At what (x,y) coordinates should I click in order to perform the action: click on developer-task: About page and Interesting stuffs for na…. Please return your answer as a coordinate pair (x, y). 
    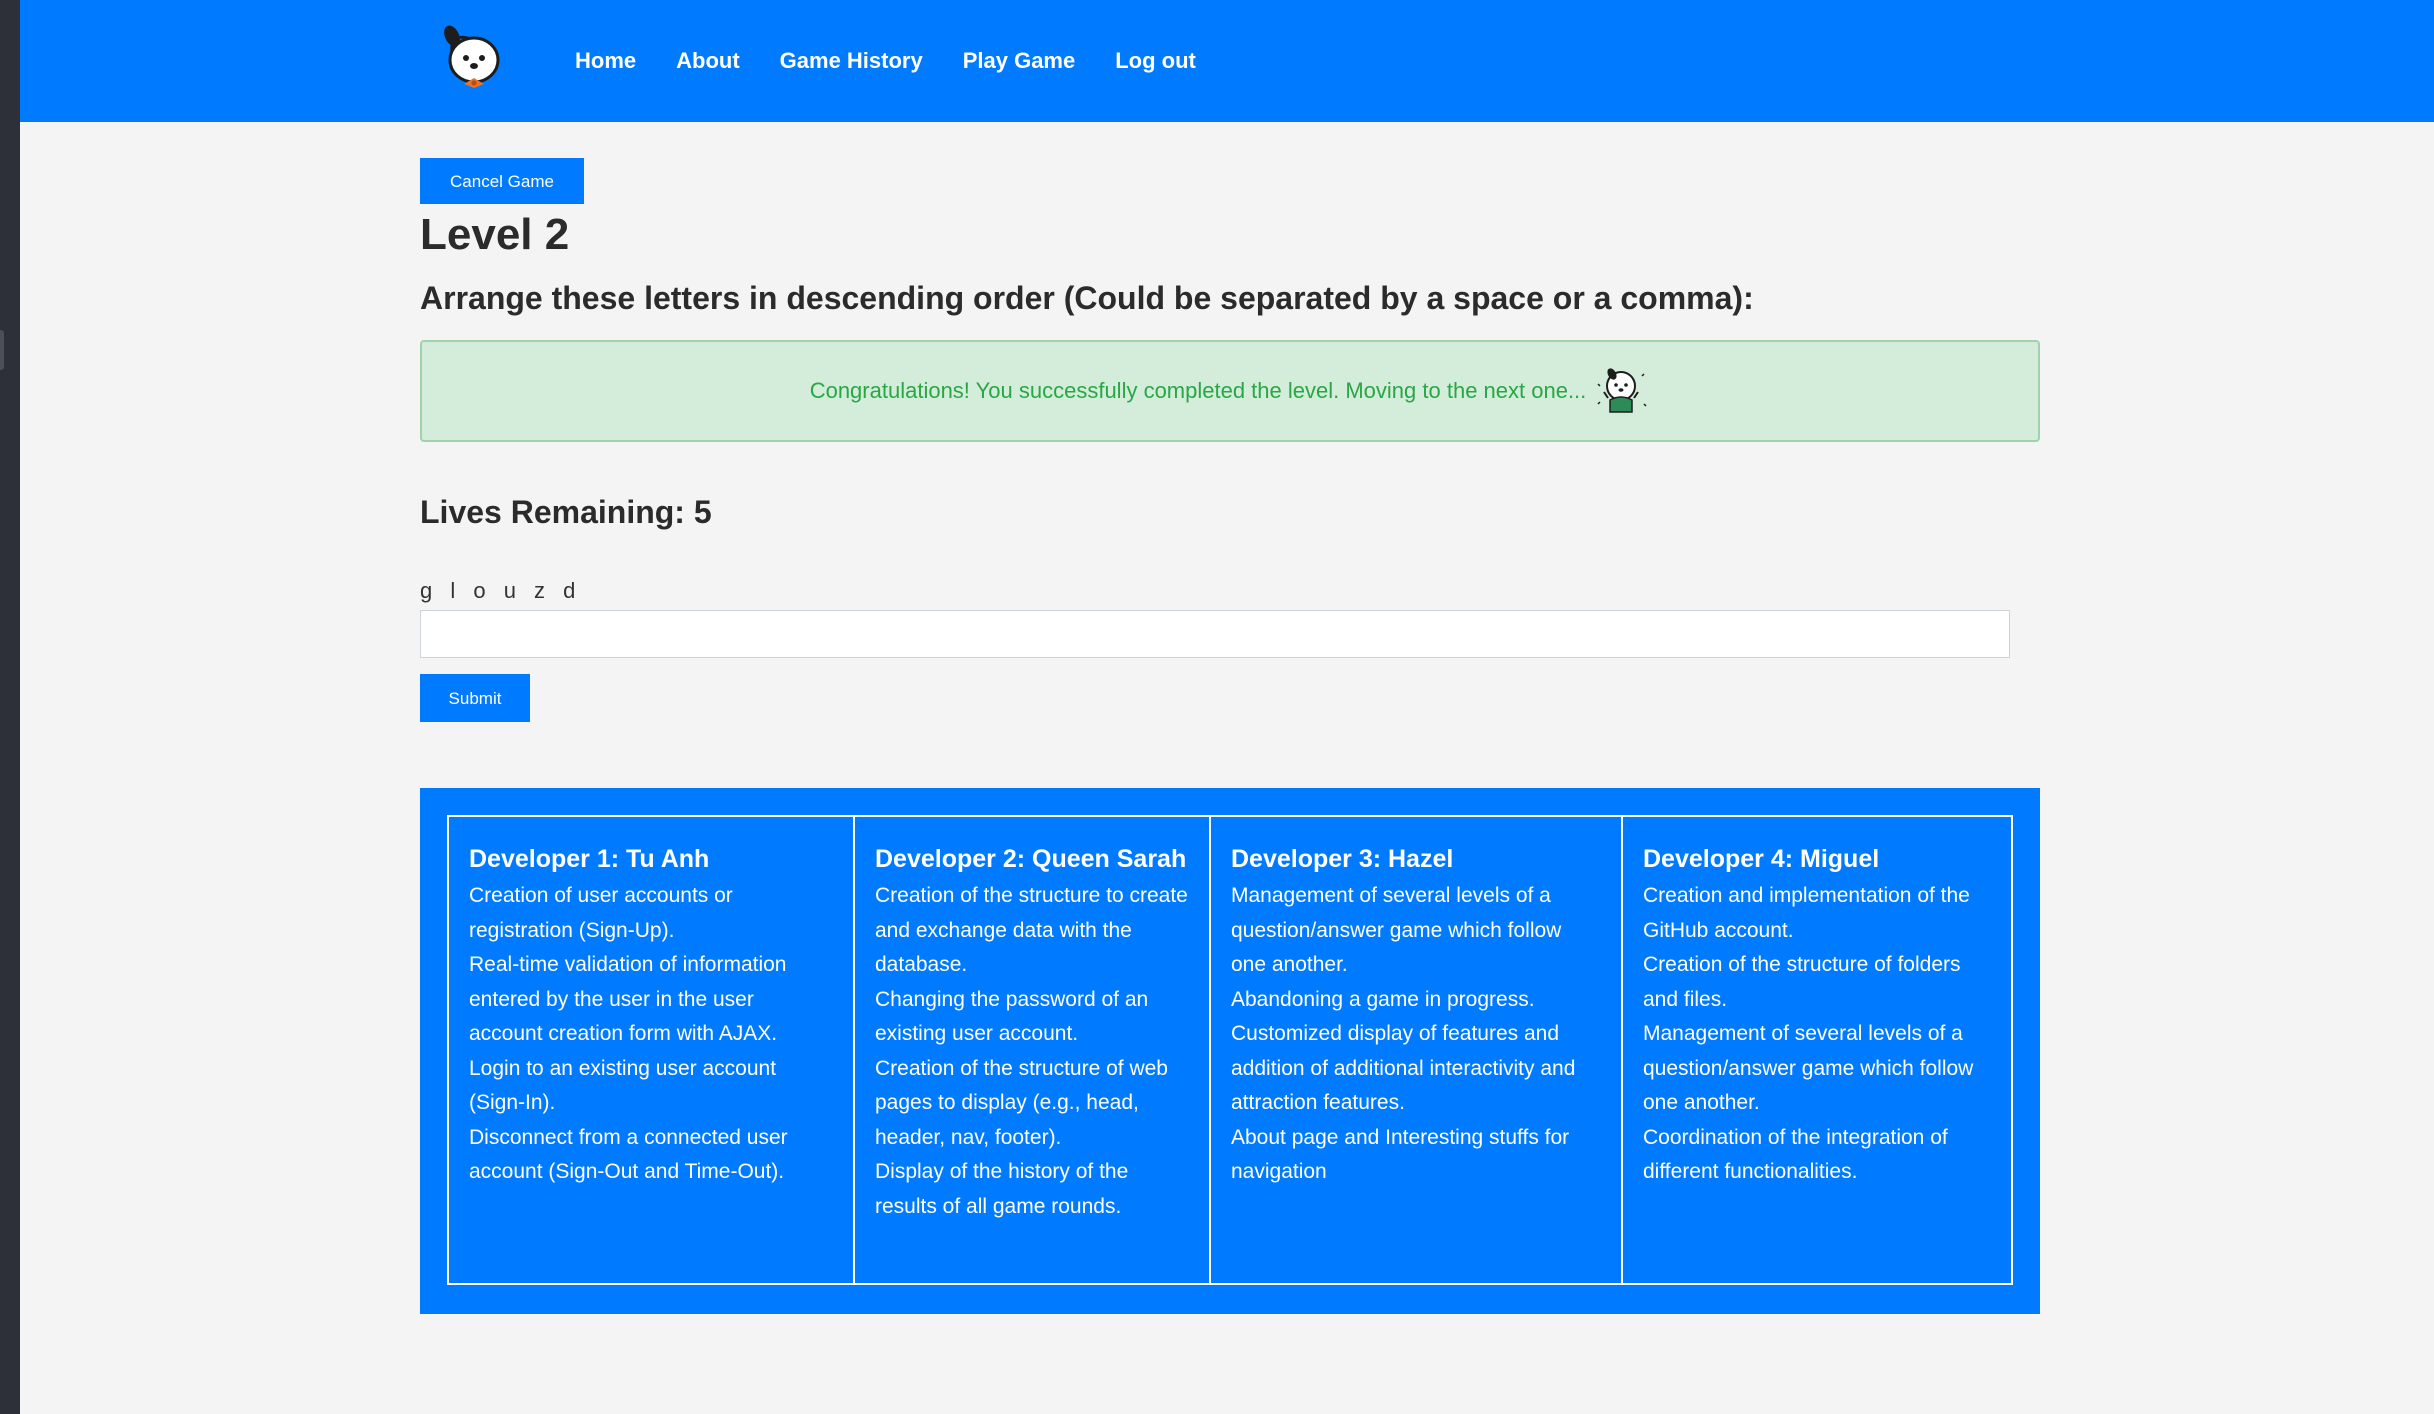
    Looking at the image, I should click on (1400, 1154).